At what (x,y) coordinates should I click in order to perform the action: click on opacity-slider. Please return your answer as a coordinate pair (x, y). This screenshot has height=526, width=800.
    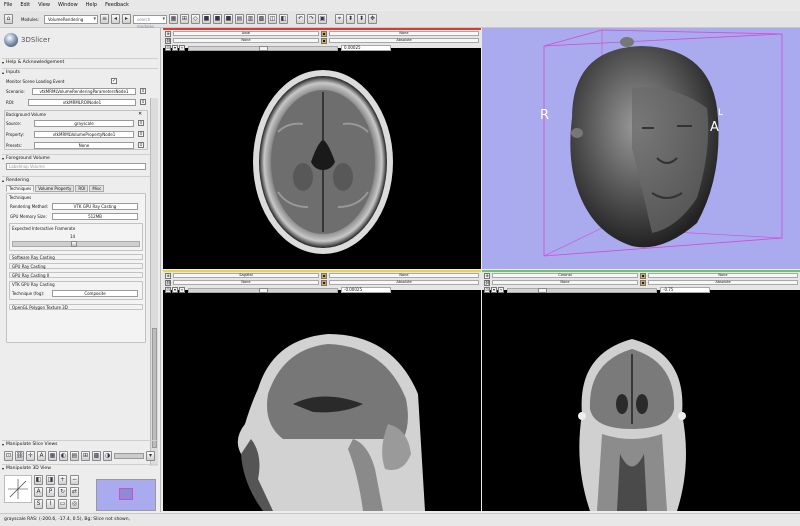
    Looking at the image, I should click on (129, 456).